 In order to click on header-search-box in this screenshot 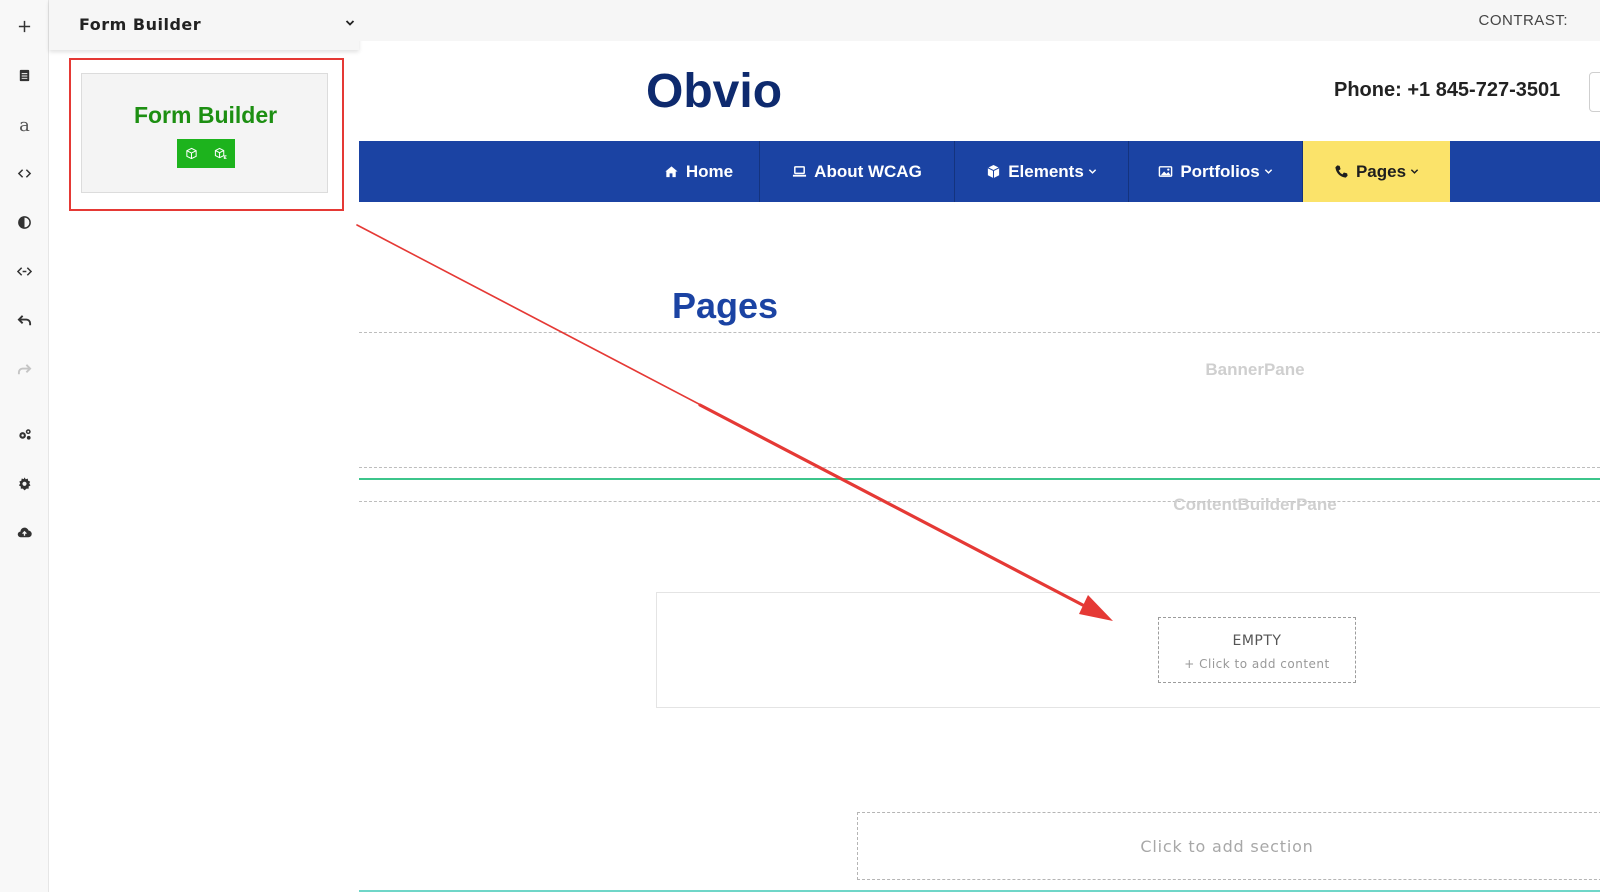, I will do `click(1594, 92)`.